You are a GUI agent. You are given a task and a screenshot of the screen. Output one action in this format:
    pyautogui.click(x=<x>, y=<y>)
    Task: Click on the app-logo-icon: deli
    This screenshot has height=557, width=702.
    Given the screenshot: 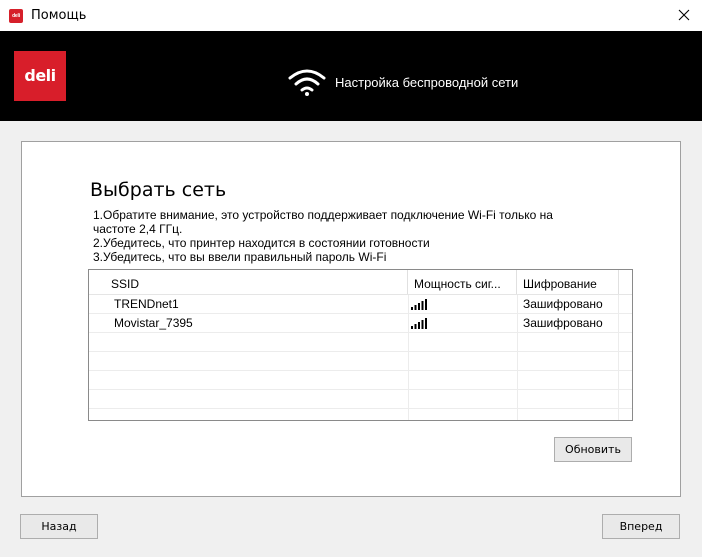 What is the action you would take?
    pyautogui.click(x=16, y=16)
    